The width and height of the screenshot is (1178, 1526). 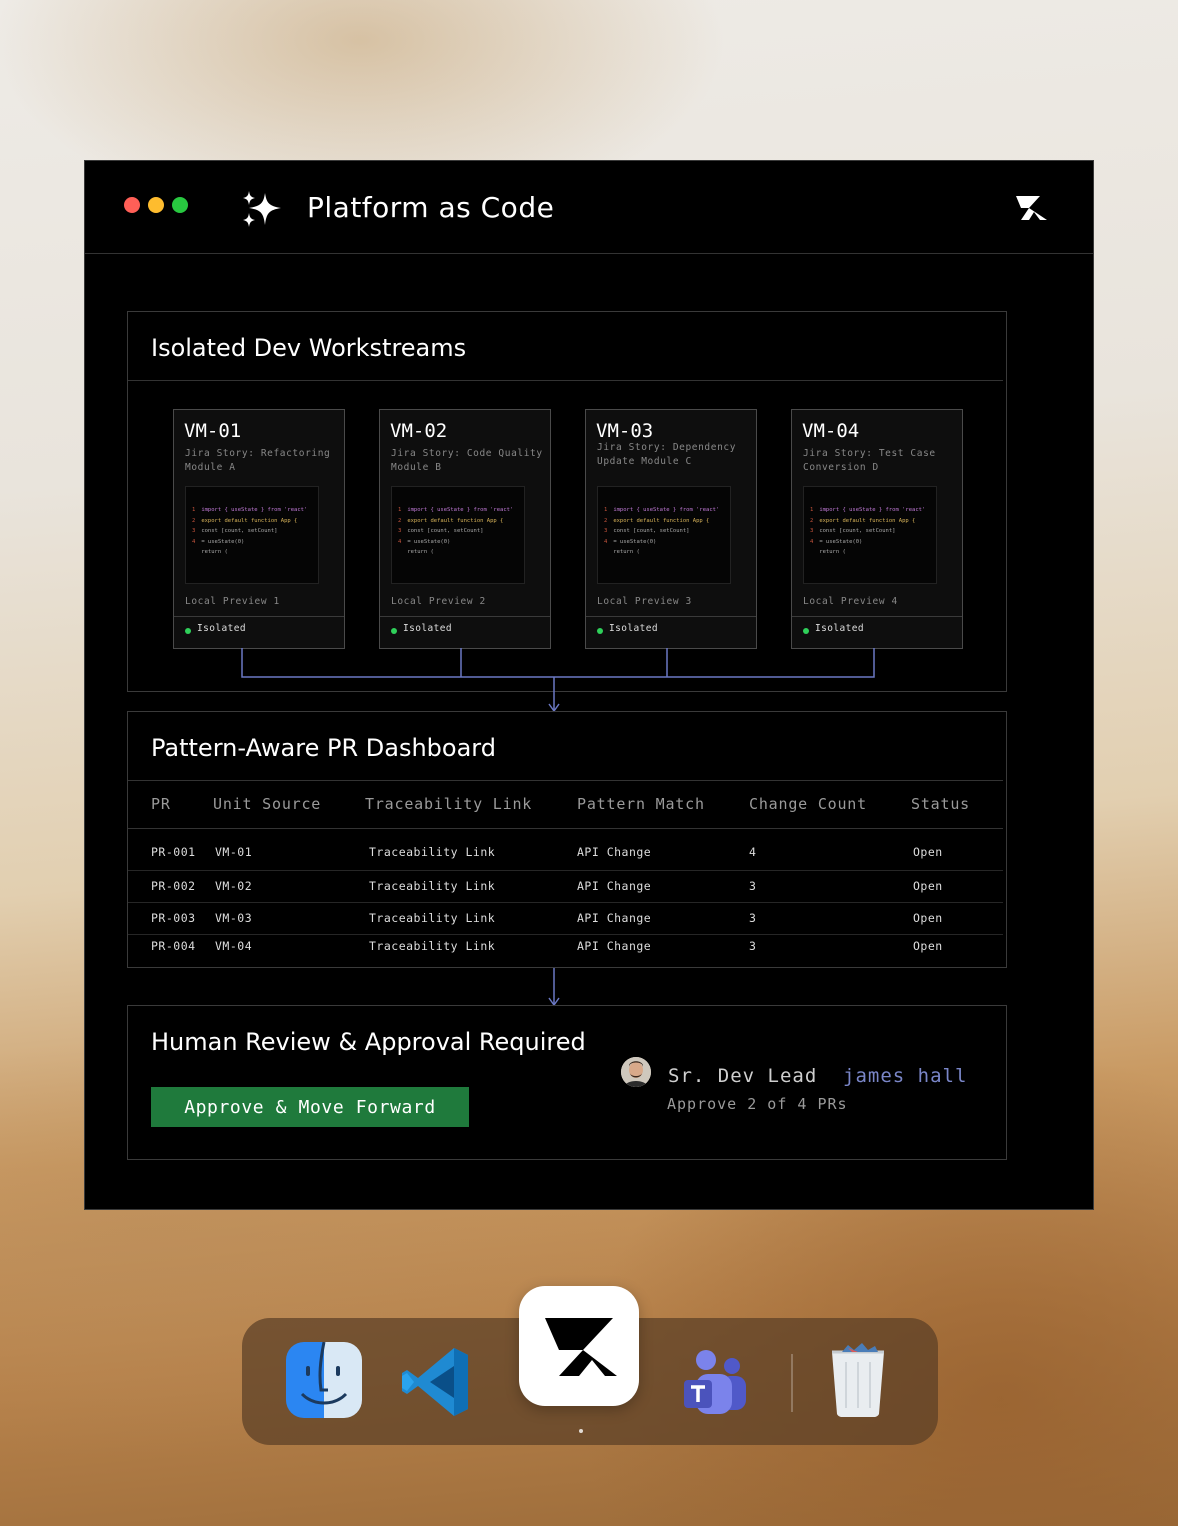 I want to click on platform-app-icon, so click(x=579, y=1346).